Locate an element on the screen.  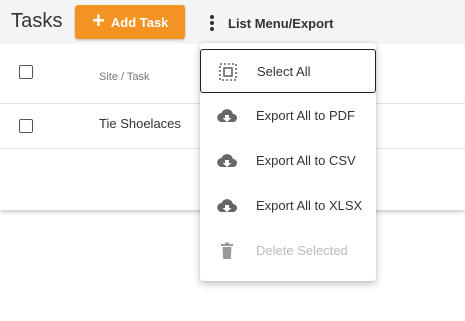
list-menu-label: List Menu/Export is located at coordinates (281, 23).